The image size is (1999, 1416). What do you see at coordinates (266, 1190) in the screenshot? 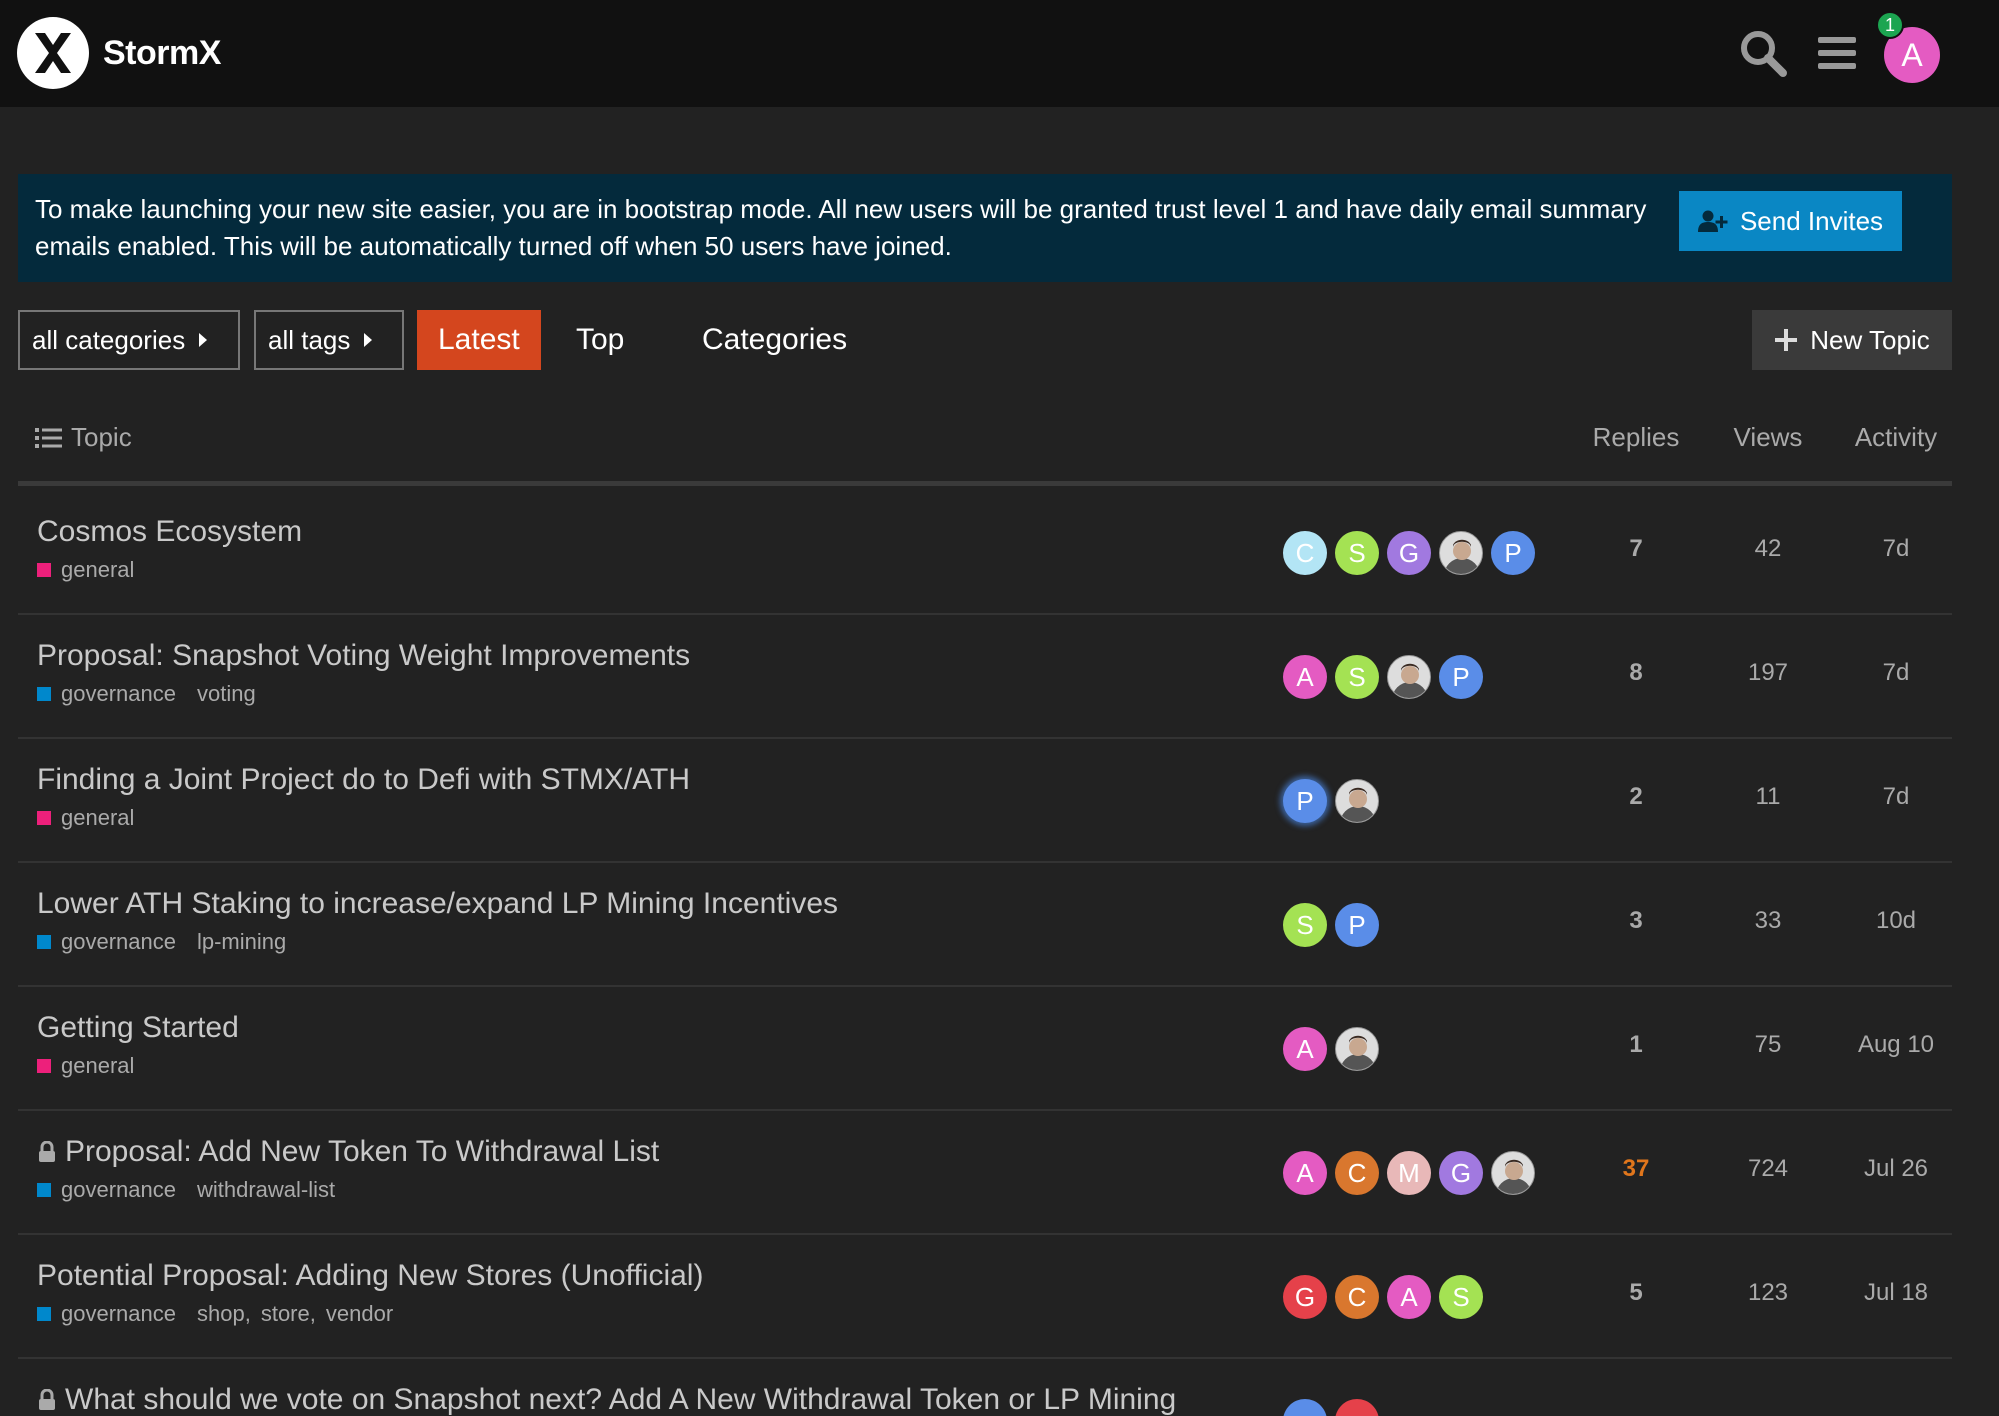
I see `topic-tag: withdrawal-list` at bounding box center [266, 1190].